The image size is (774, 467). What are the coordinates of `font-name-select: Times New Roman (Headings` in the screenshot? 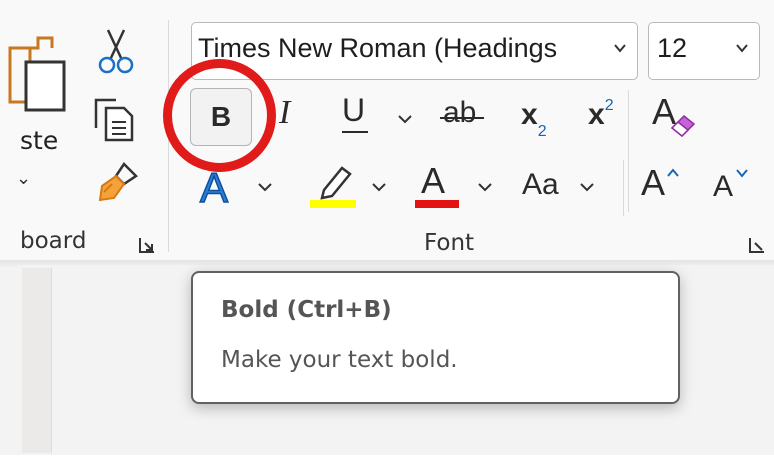 It's located at (414, 51).